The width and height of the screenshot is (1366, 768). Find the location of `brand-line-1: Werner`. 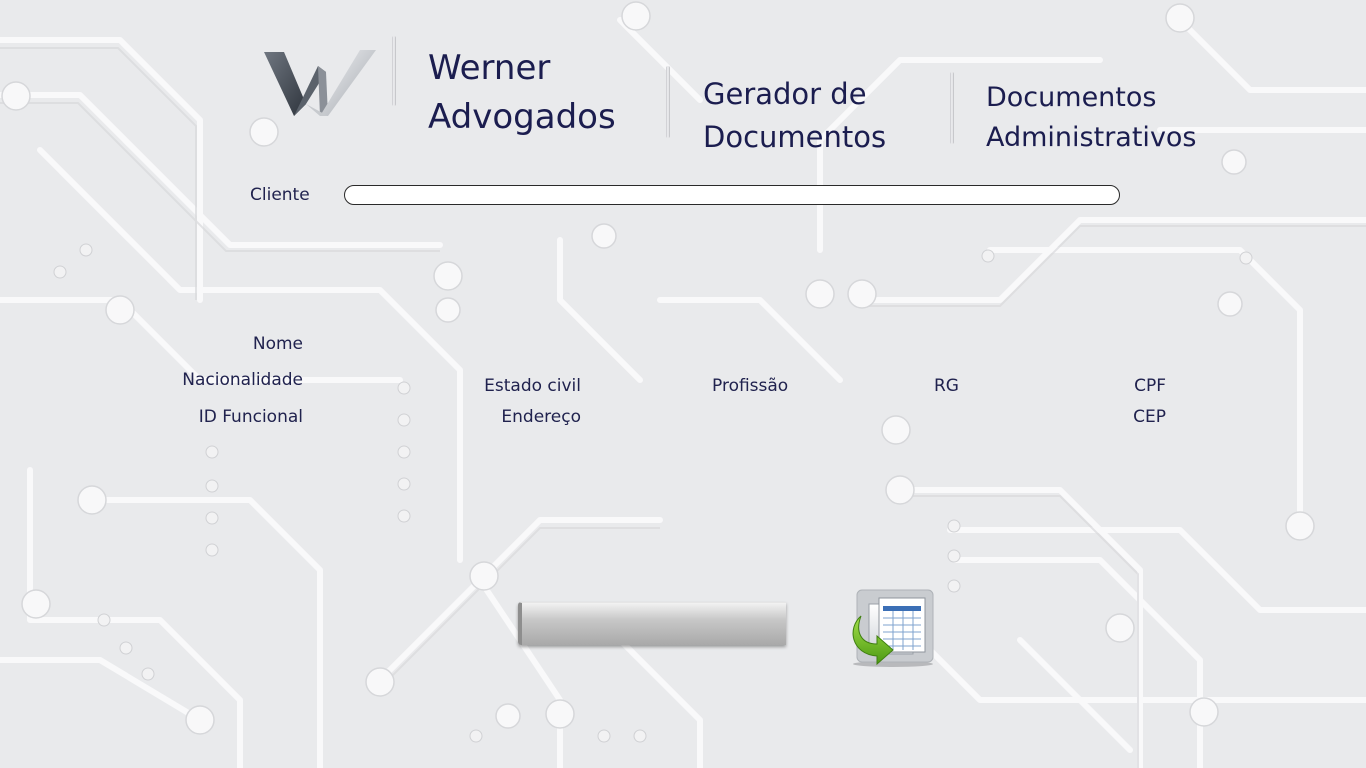

brand-line-1: Werner is located at coordinates (489, 68).